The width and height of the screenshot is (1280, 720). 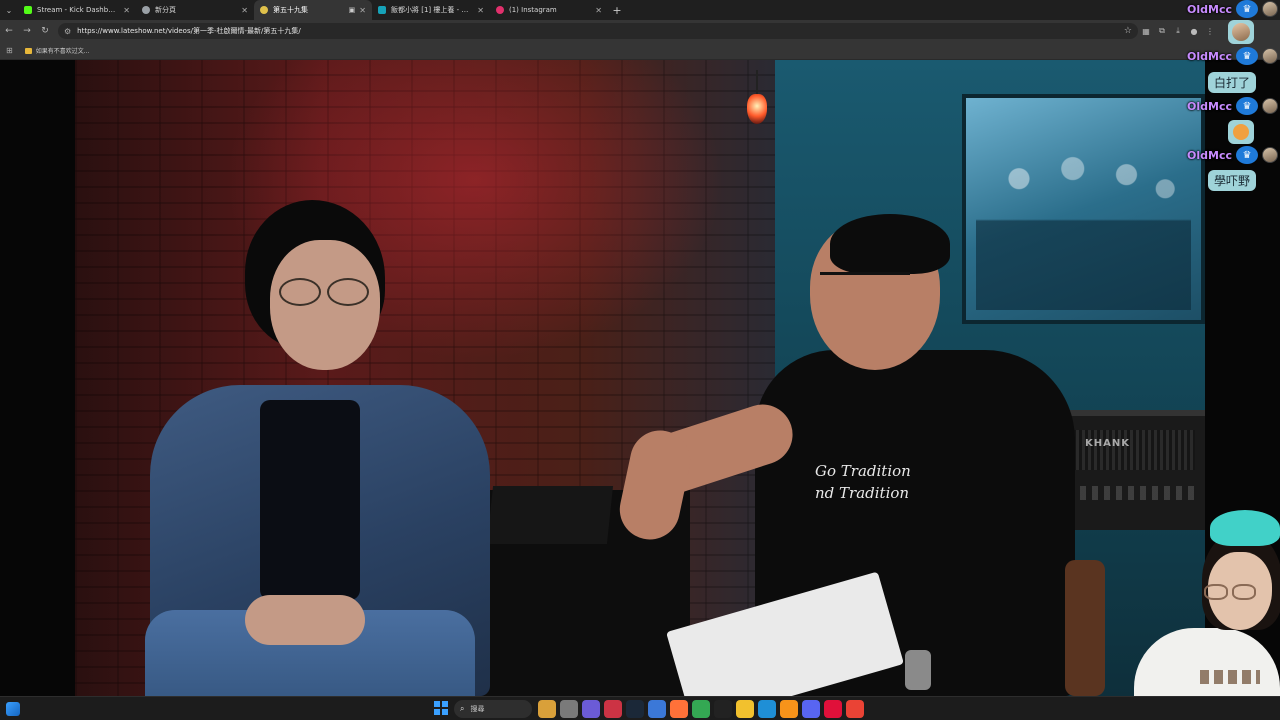 I want to click on shirt-print: Go Tradition nd Tradition, so click(x=863, y=482).